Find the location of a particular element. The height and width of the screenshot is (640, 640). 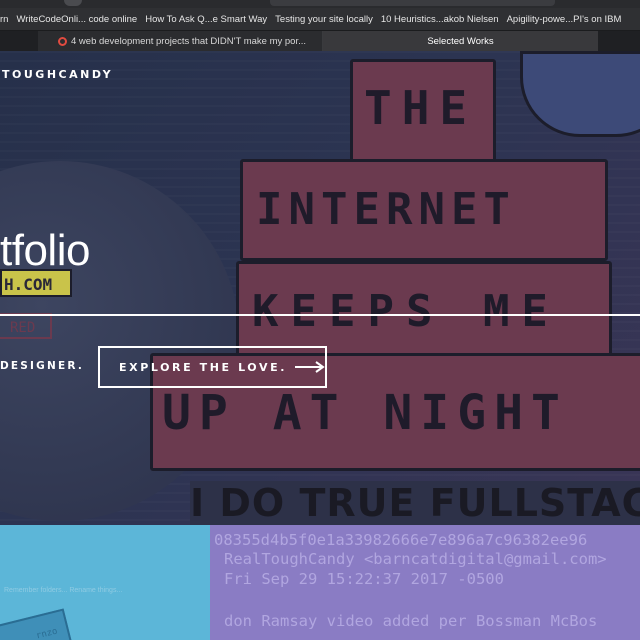

sticker-text-internet: INTERNET is located at coordinates (386, 209).